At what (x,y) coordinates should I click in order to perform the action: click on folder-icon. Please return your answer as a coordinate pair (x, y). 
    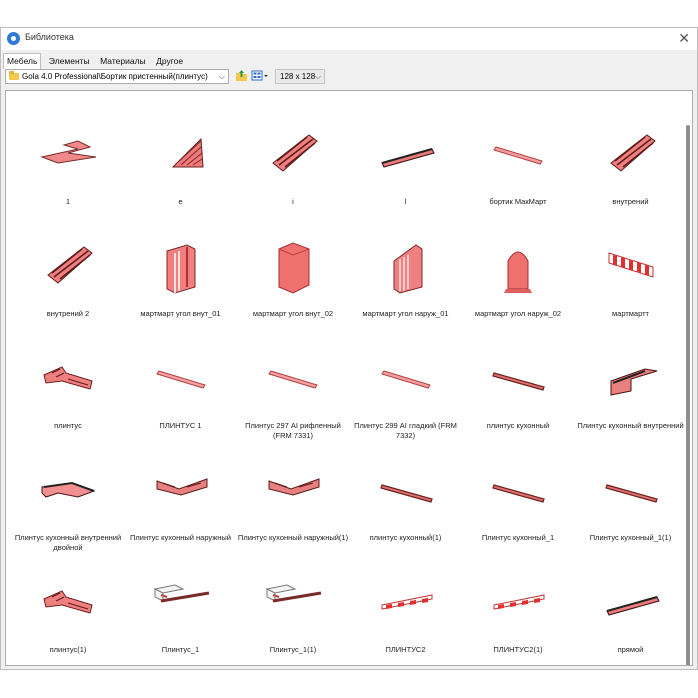
    Looking at the image, I should click on (14, 75).